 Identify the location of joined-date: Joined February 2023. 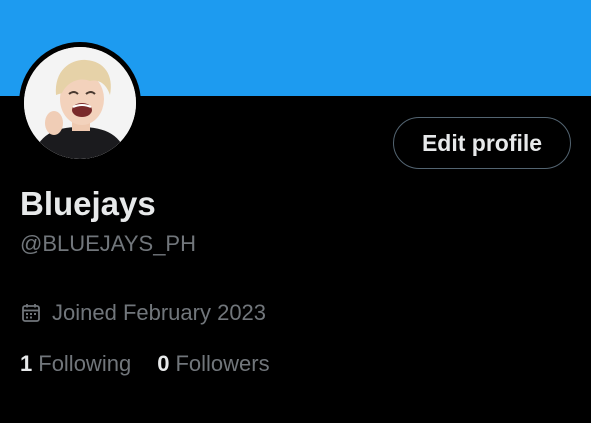
(143, 313).